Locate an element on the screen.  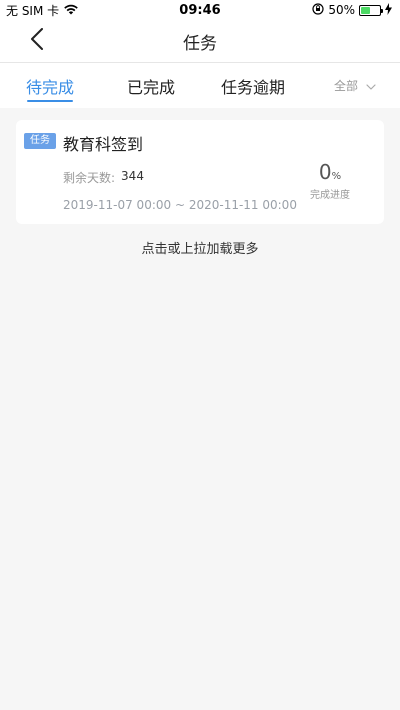
battery-icon is located at coordinates (371, 10).